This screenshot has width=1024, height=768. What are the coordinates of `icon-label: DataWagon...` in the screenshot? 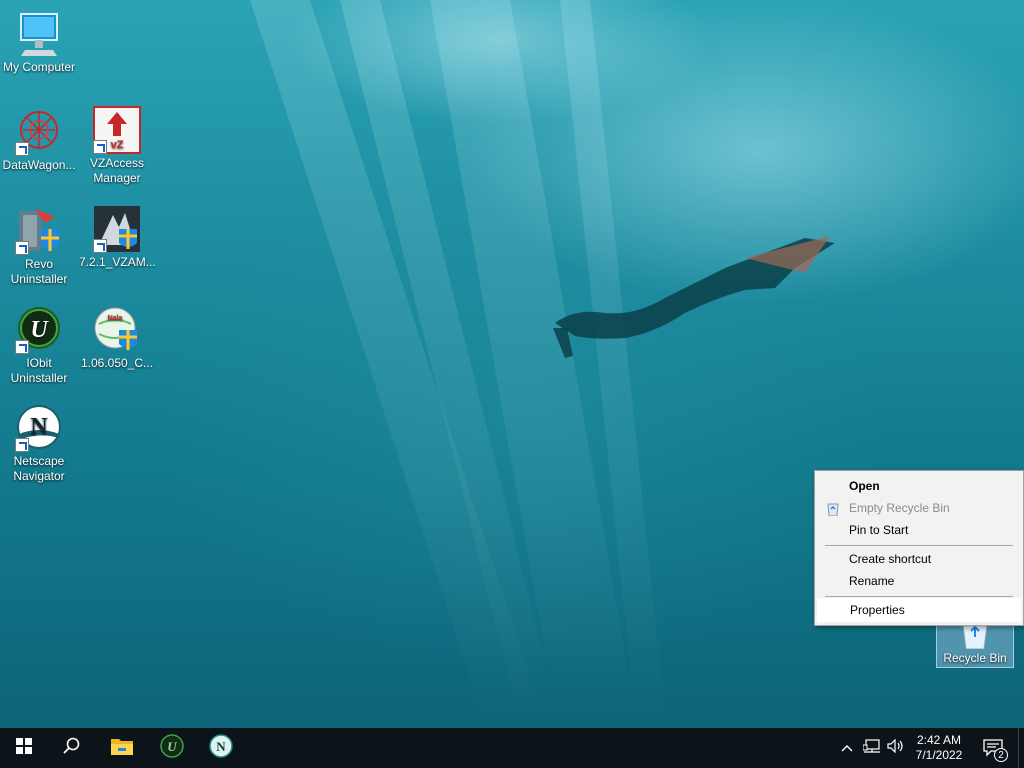 It's located at (39, 165).